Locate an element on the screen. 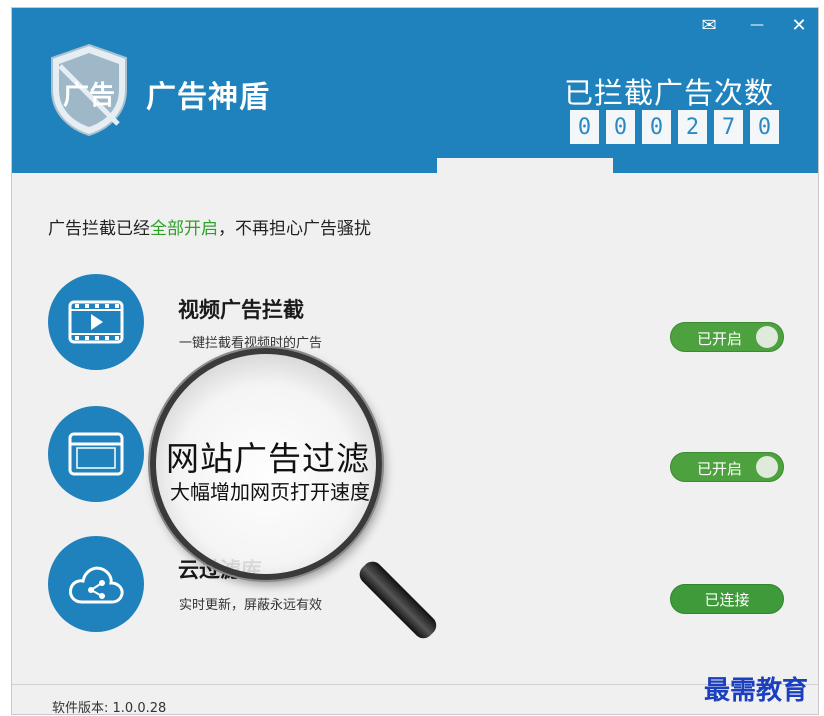 This screenshot has width=824, height=716. magnifier-lens: 网站广告过滤 大幅增加网页打开速度 is located at coordinates (266, 464).